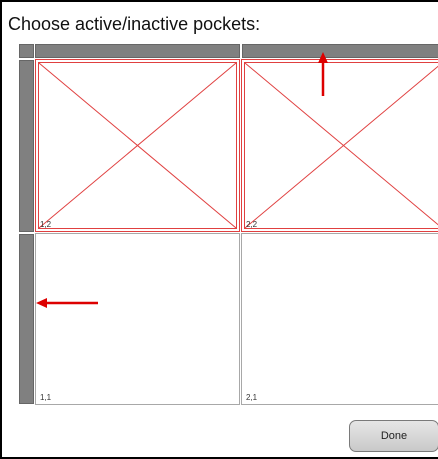 The height and width of the screenshot is (459, 438). I want to click on select-all-handle, so click(26, 51).